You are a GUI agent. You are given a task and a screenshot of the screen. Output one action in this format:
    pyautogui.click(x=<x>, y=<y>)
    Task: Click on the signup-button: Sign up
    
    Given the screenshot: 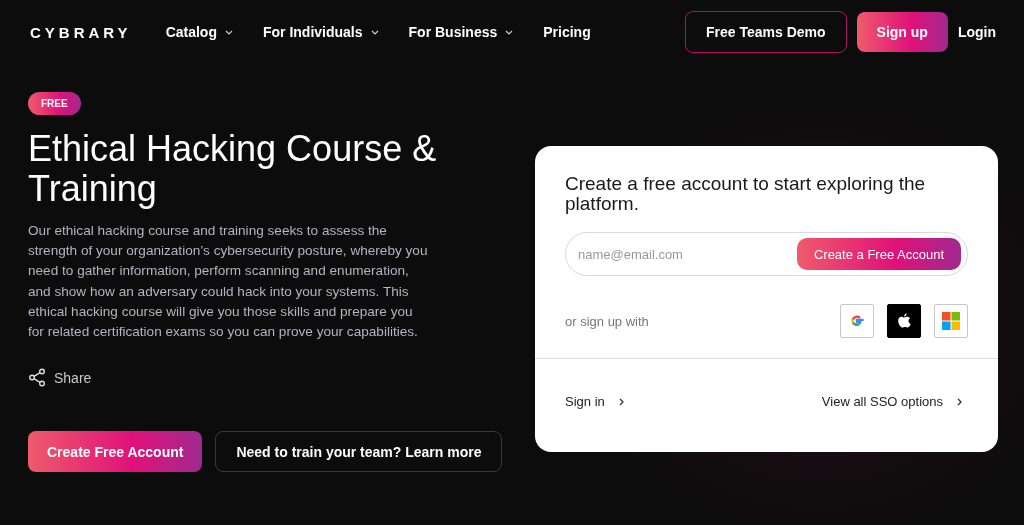 What is the action you would take?
    pyautogui.click(x=902, y=32)
    